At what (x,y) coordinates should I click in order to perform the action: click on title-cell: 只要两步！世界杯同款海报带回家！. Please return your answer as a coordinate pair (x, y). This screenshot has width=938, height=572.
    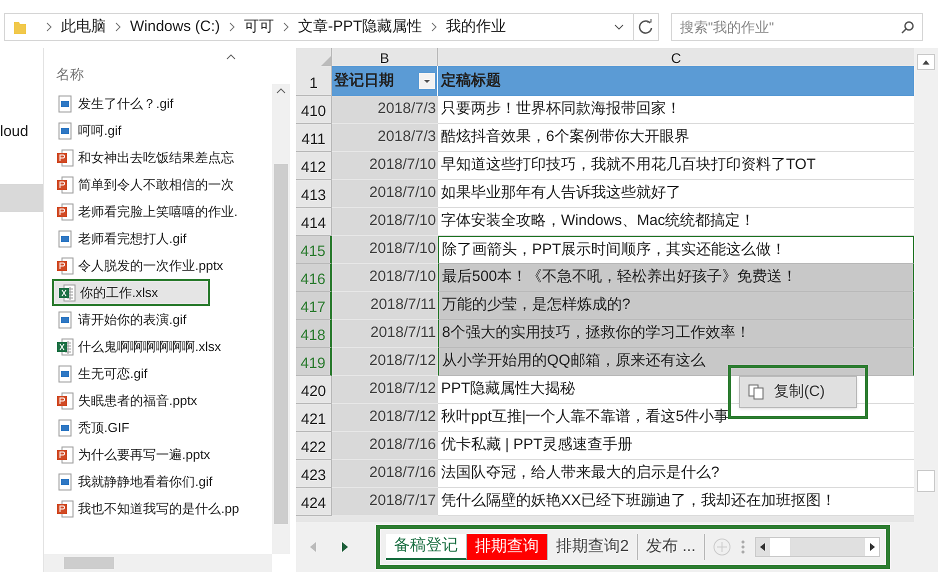
    Looking at the image, I should click on (676, 110).